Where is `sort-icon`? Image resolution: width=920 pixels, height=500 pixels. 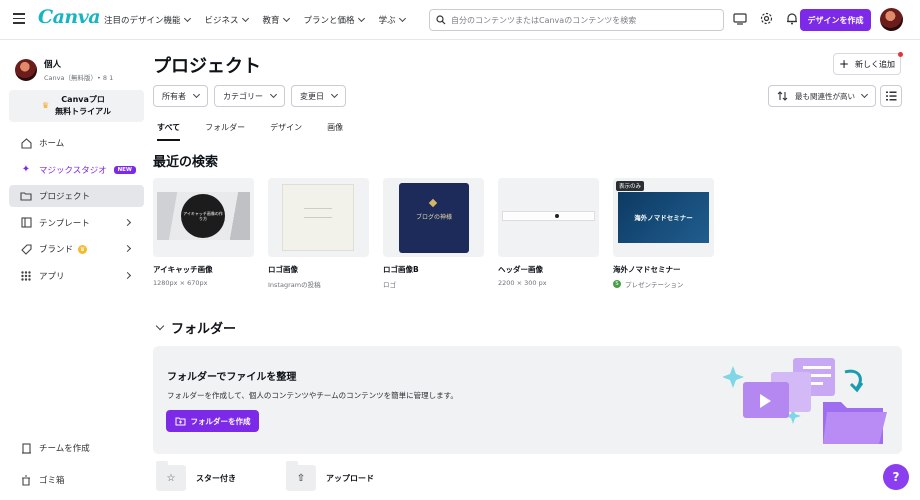 sort-icon is located at coordinates (782, 96).